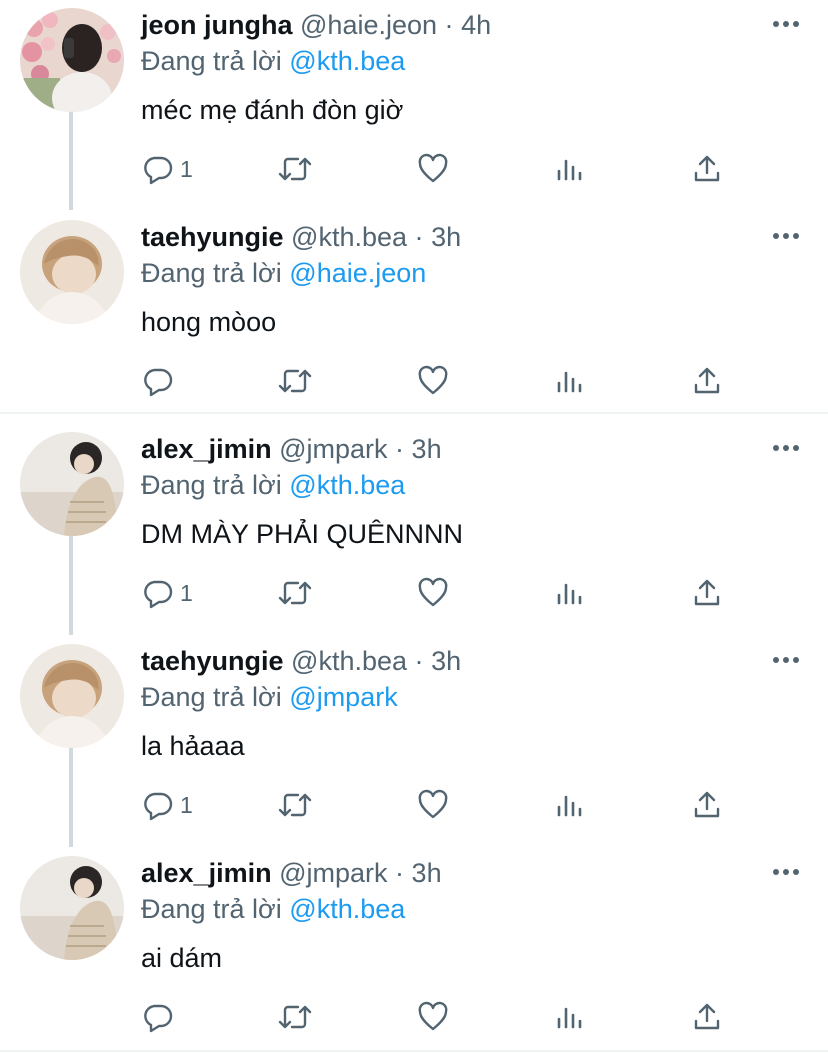 Image resolution: width=828 pixels, height=1053 pixels. I want to click on replying-to: Đang trả lời @kth.bea, so click(273, 909).